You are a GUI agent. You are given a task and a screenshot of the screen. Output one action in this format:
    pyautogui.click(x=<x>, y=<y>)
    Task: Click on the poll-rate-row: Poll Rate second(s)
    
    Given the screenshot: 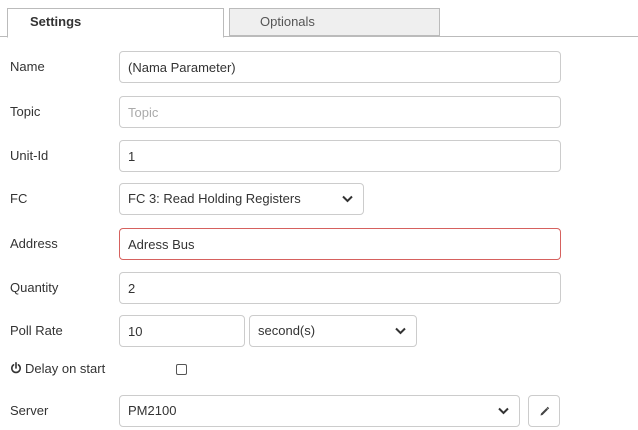 What is the action you would take?
    pyautogui.click(x=319, y=332)
    